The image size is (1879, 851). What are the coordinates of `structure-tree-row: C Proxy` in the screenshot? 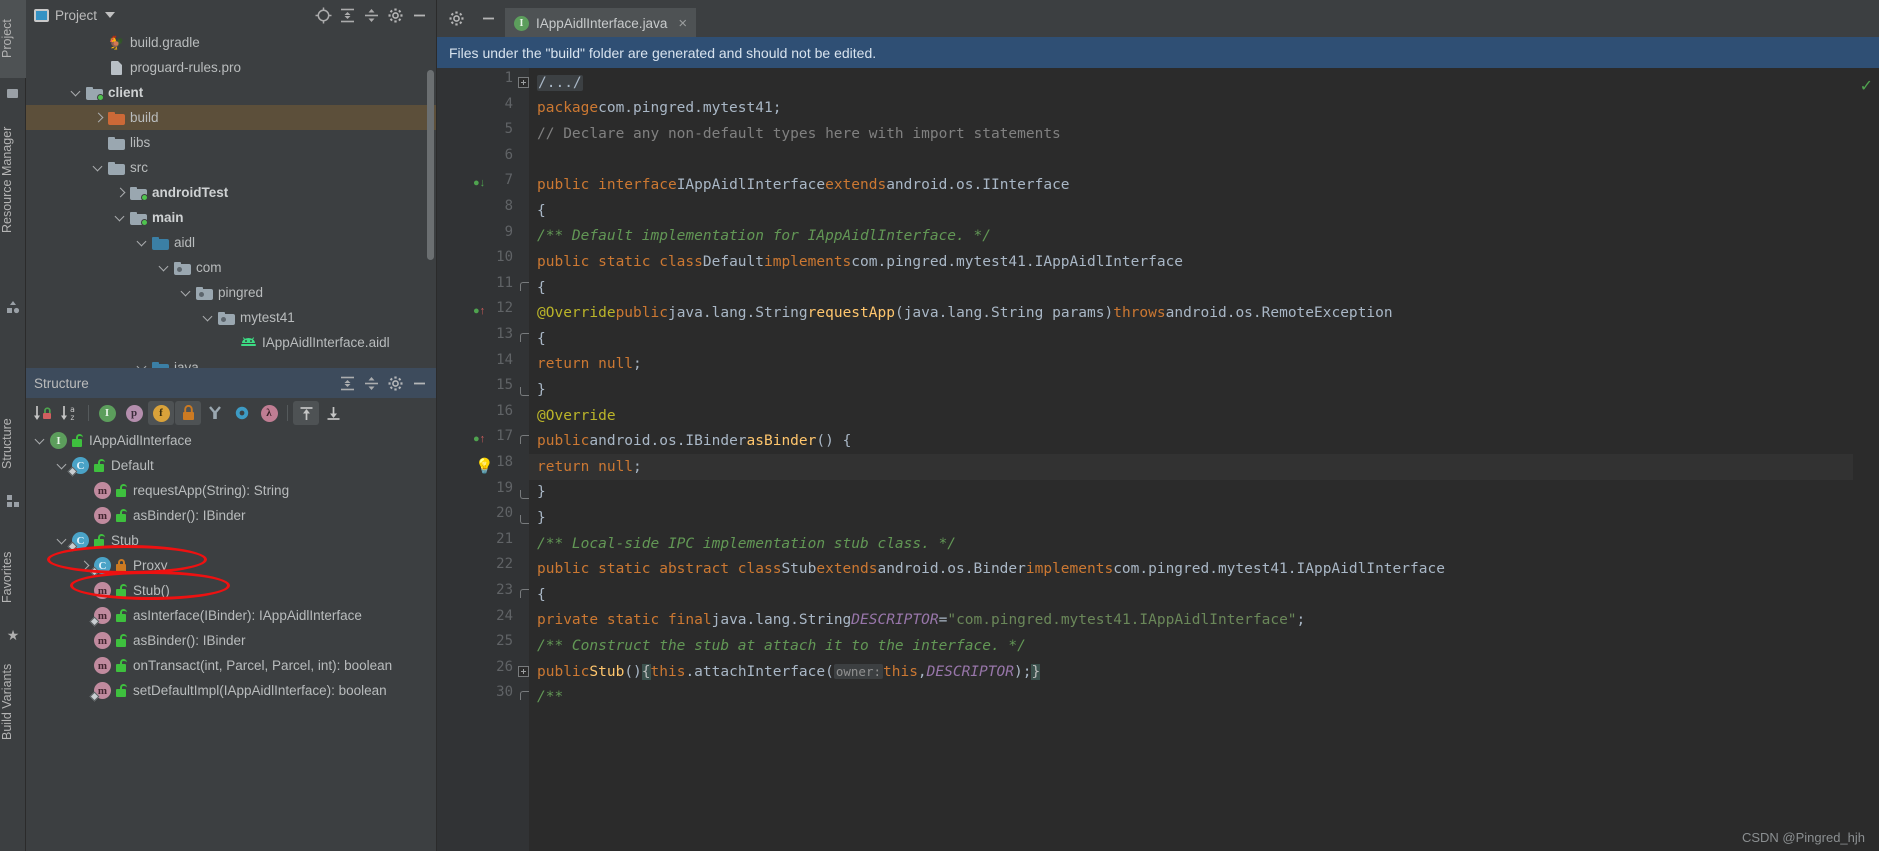 It's located at (231, 565).